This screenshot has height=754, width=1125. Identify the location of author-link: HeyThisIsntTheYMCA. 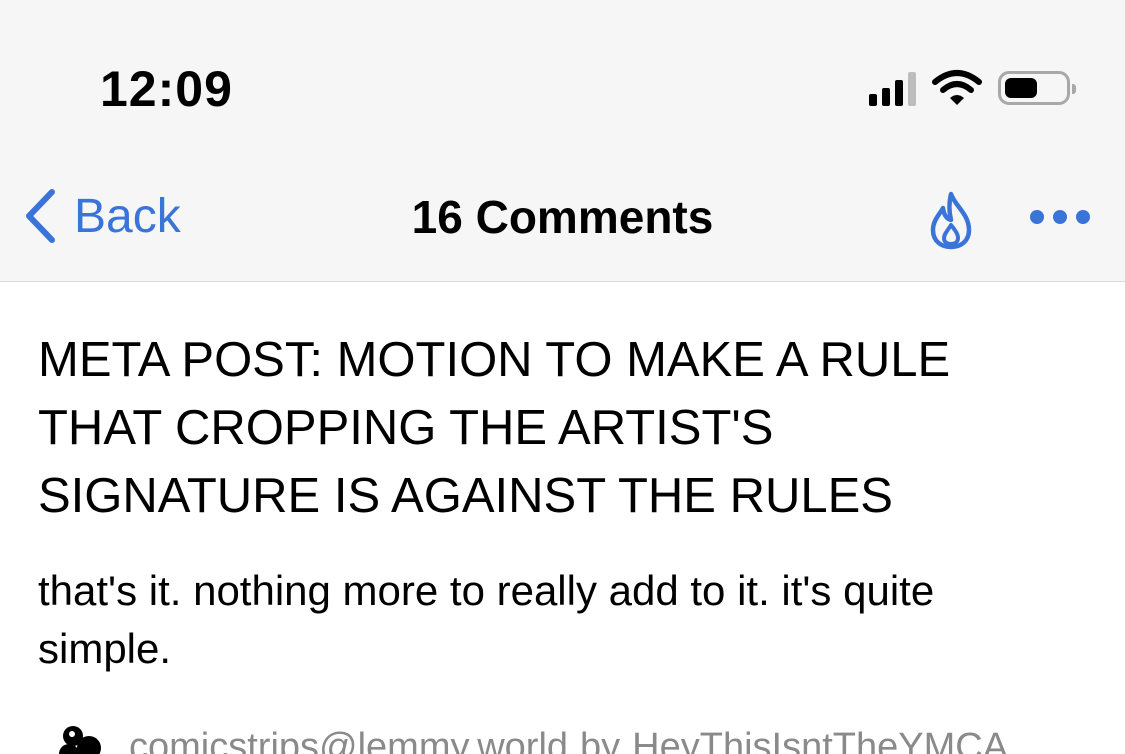
(820, 740).